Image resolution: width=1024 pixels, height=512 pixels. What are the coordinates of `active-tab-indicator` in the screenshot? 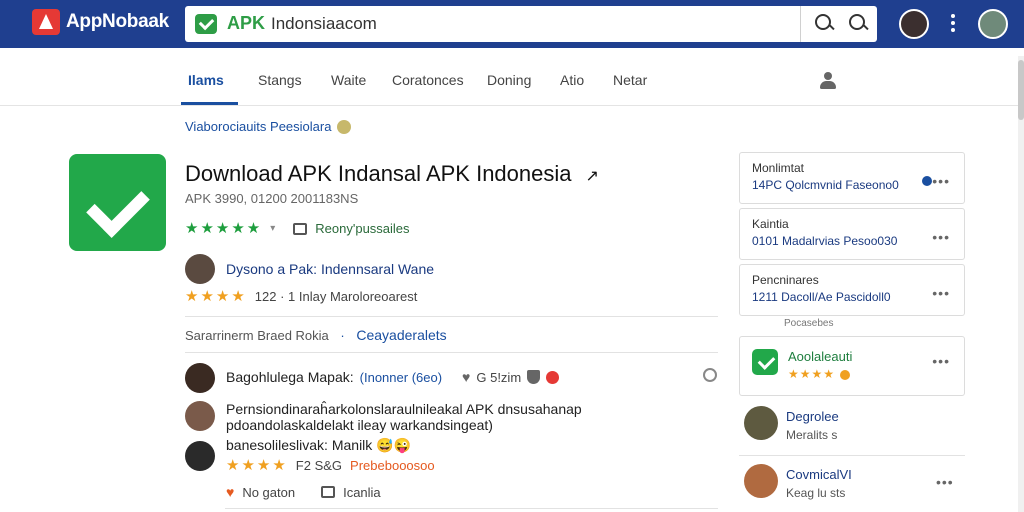 It's located at (209, 103).